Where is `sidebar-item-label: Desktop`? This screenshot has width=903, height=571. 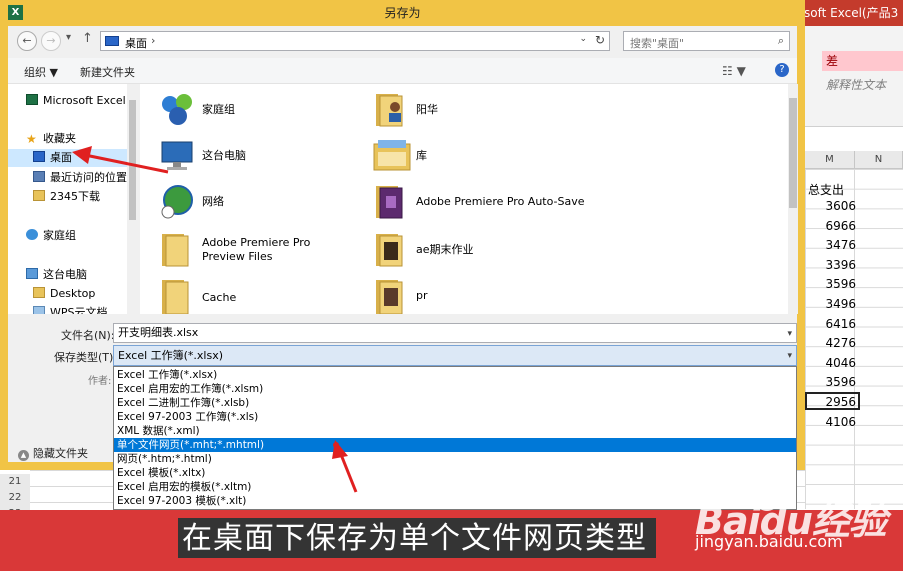 sidebar-item-label: Desktop is located at coordinates (73, 293).